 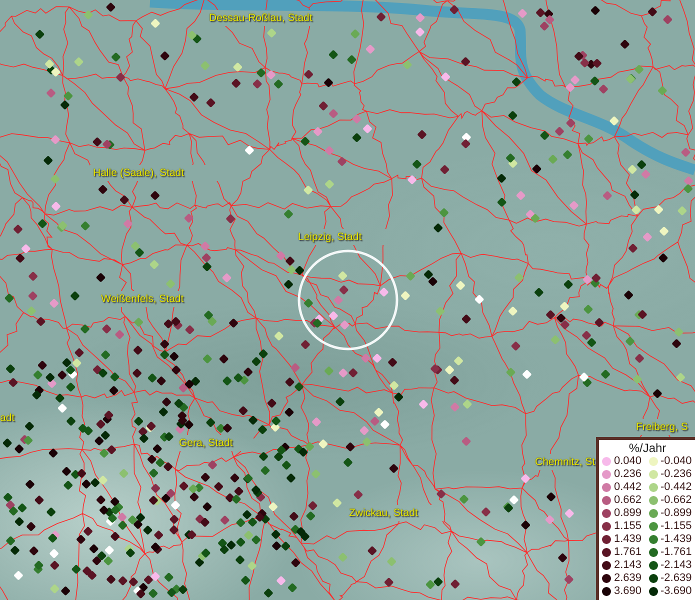 What do you see at coordinates (628, 526) in the screenshot?
I see `legend-value: 1.155` at bounding box center [628, 526].